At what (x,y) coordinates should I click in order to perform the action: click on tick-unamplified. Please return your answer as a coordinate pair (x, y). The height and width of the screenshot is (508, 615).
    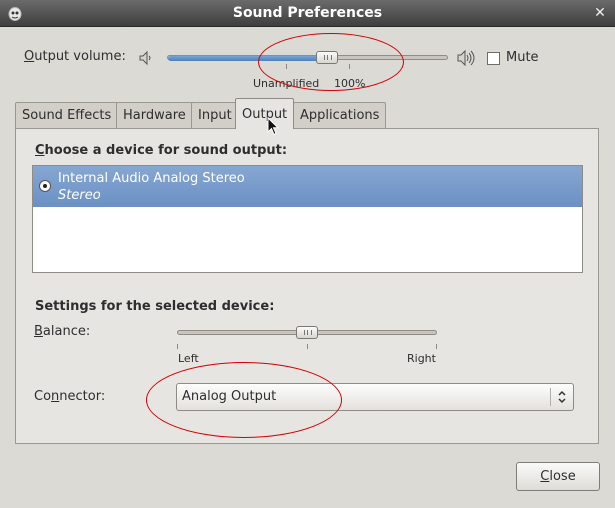
    Looking at the image, I should click on (286, 66).